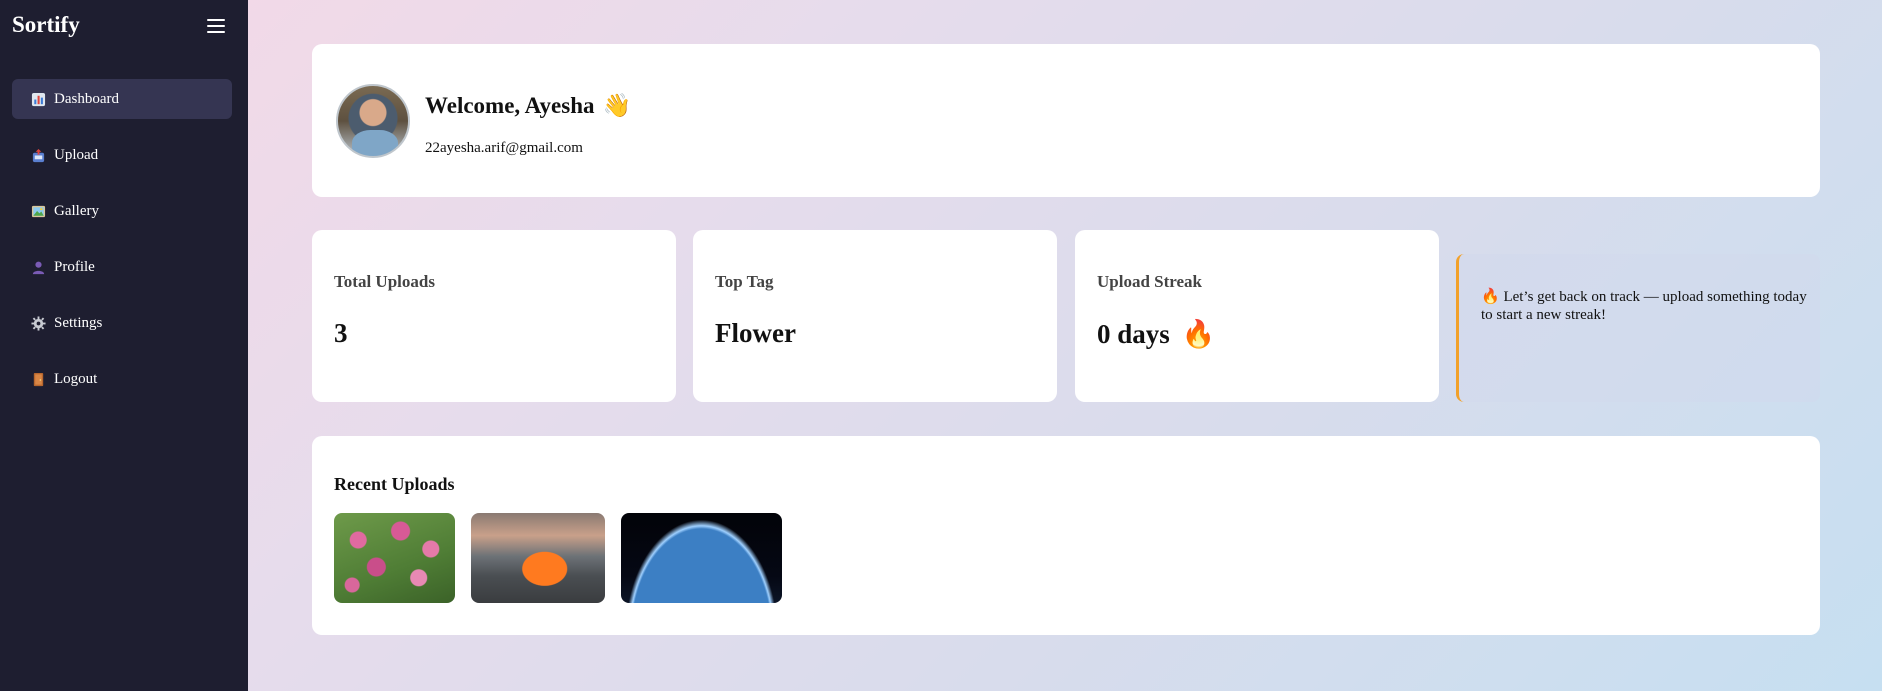 The image size is (1882, 691). Describe the element at coordinates (38, 99) in the screenshot. I see `bar-chart-icon` at that location.